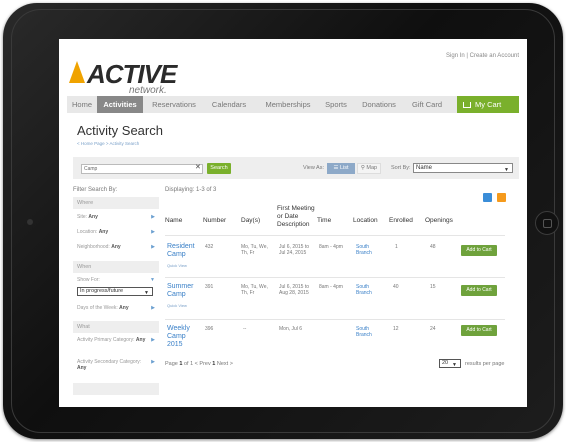 The width and height of the screenshot is (566, 442). Describe the element at coordinates (174, 104) in the screenshot. I see `nav-reservations: Reservations` at that location.